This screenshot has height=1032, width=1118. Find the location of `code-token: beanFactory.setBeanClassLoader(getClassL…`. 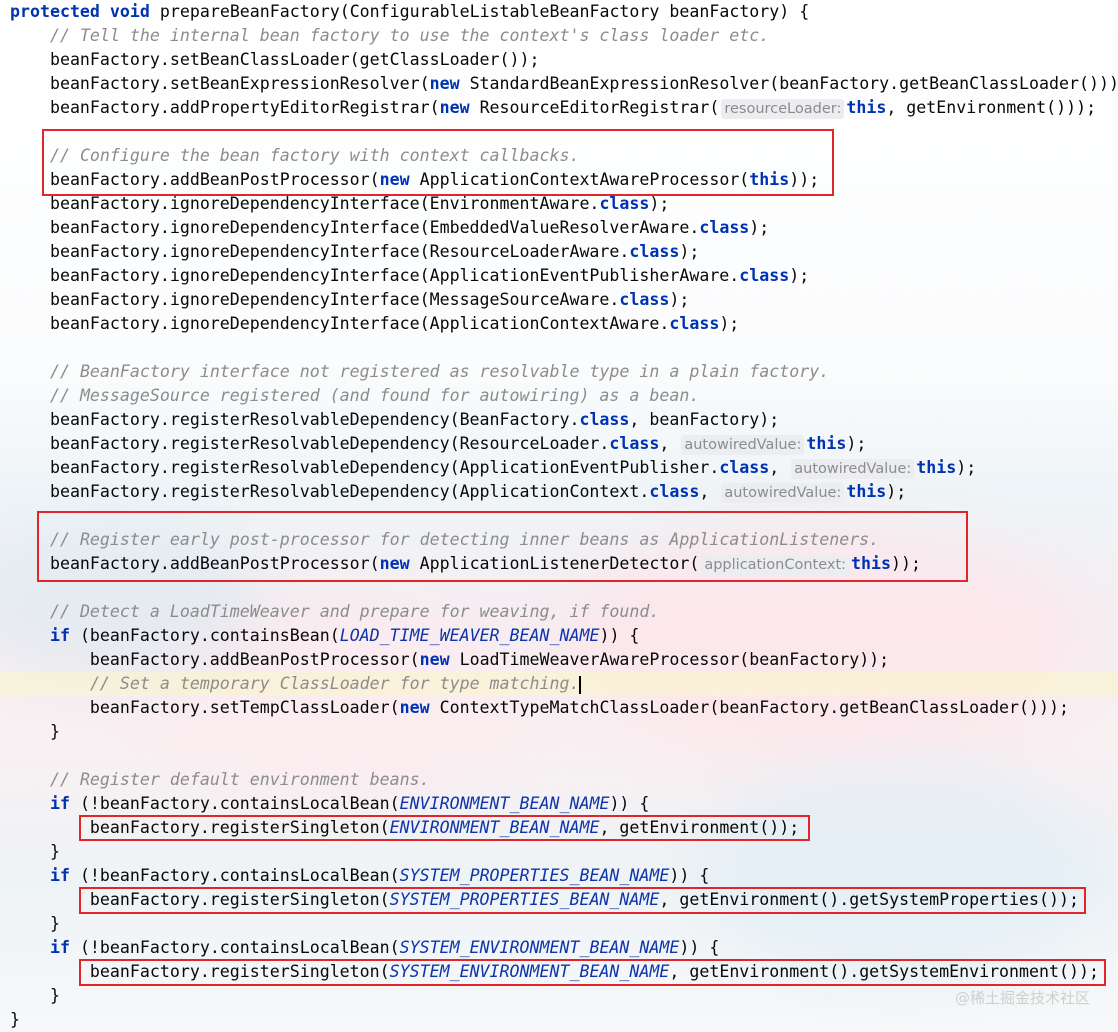

code-token: beanFactory.setBeanClassLoader(getClassL… is located at coordinates (275, 59).